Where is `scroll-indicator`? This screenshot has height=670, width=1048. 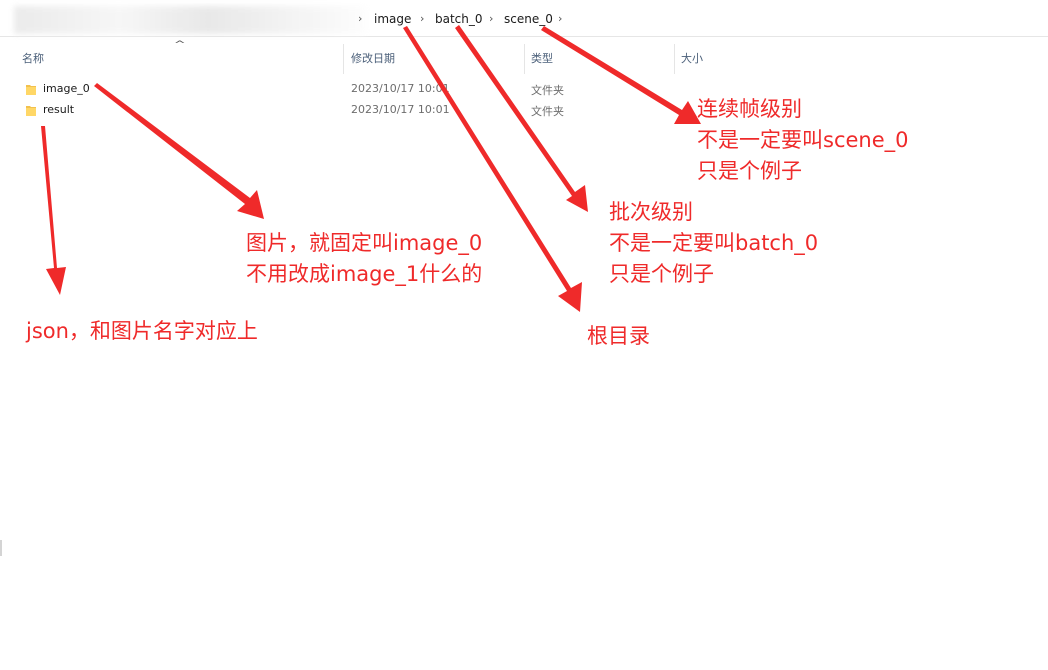
scroll-indicator is located at coordinates (1, 548).